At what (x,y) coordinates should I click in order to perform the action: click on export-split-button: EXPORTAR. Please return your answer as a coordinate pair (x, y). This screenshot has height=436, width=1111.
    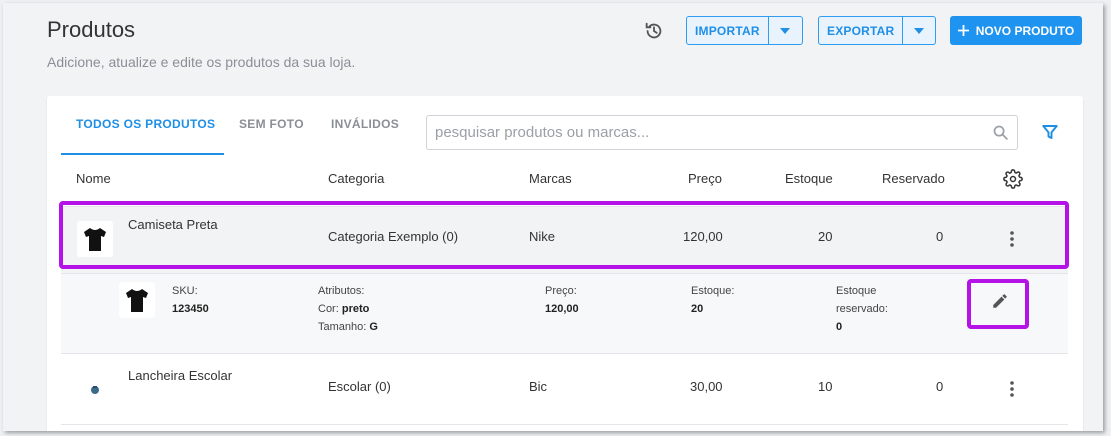
    Looking at the image, I should click on (877, 30).